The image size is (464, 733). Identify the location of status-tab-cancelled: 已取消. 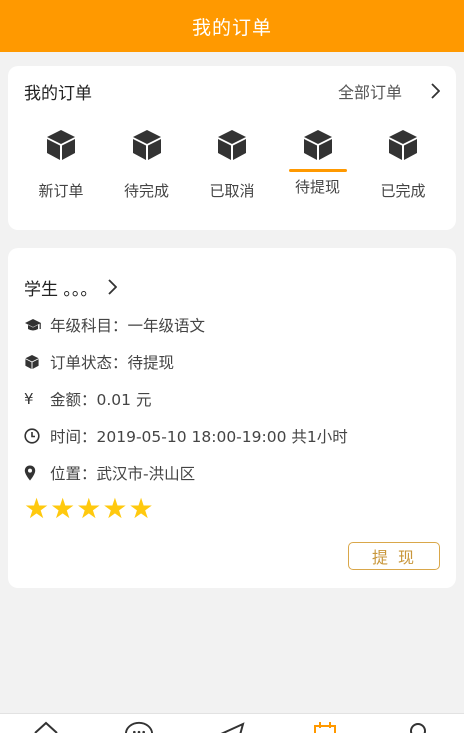
(232, 164).